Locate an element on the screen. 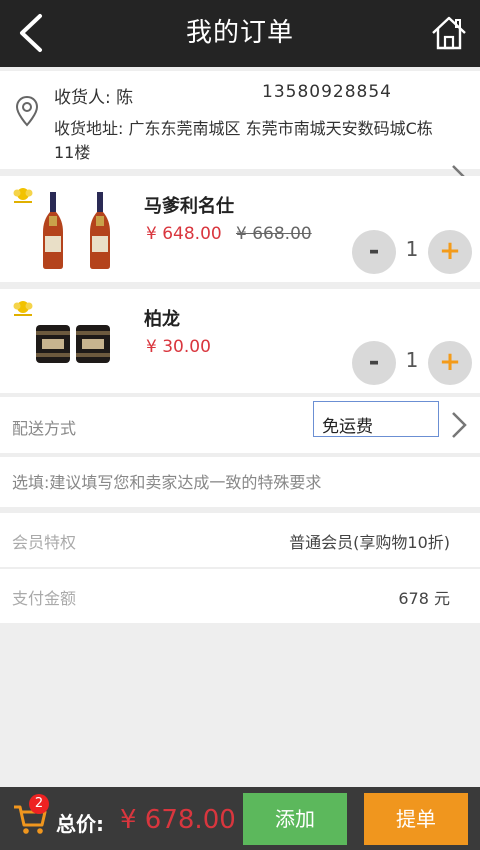  header-bar: 我的订单 is located at coordinates (240, 33).